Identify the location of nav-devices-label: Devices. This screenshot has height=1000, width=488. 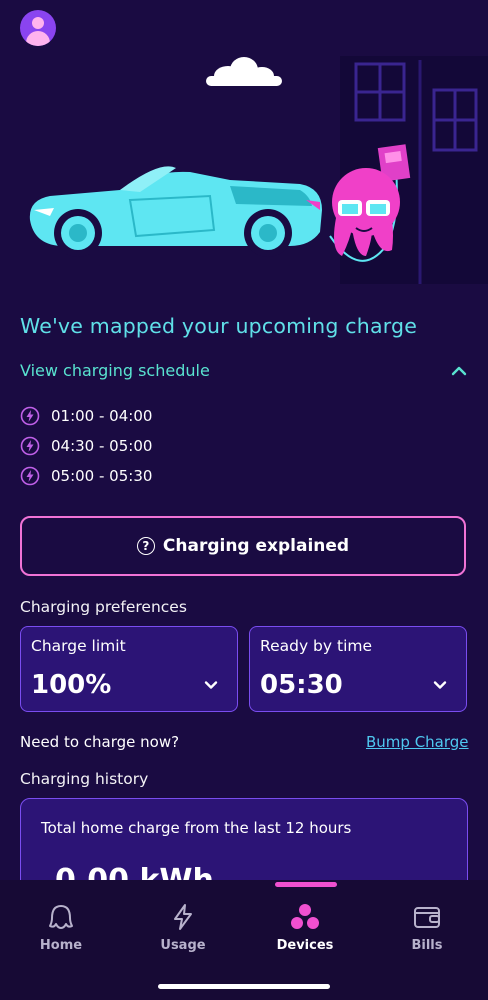
(305, 945).